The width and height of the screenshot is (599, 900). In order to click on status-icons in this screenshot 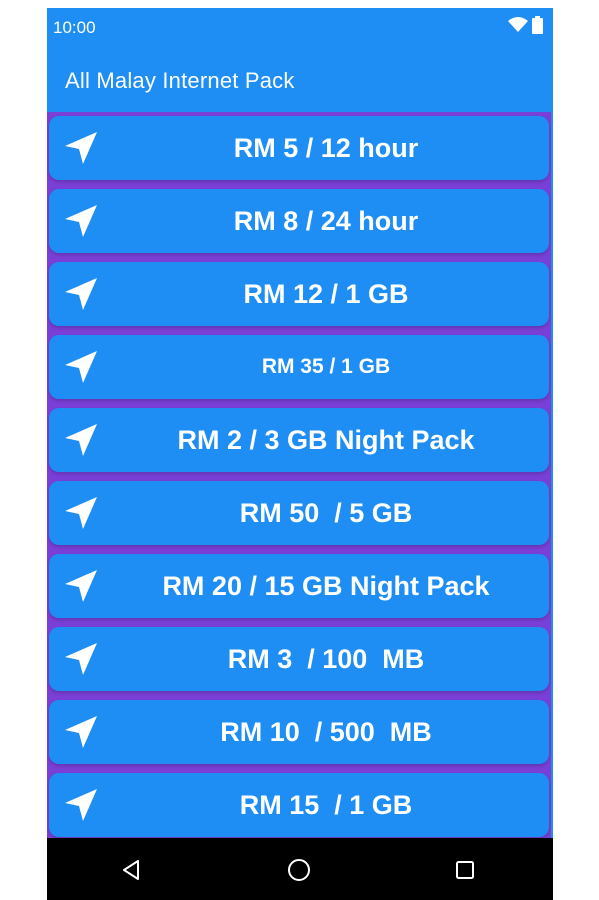, I will do `click(525, 25)`.